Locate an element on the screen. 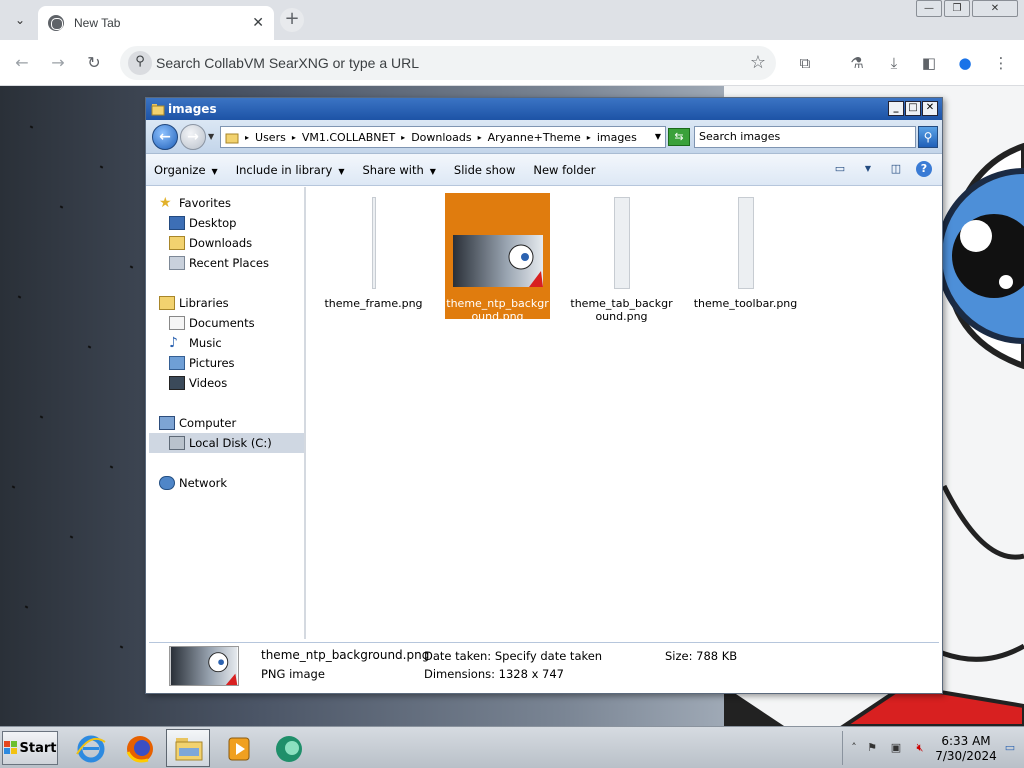  app-icon is located at coordinates (289, 749).